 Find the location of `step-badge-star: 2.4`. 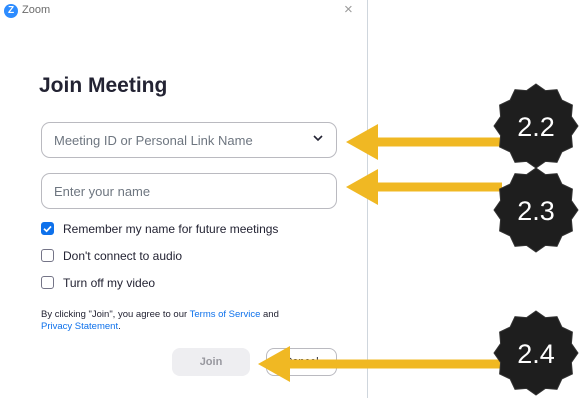

step-badge-star: 2.4 is located at coordinates (536, 353).